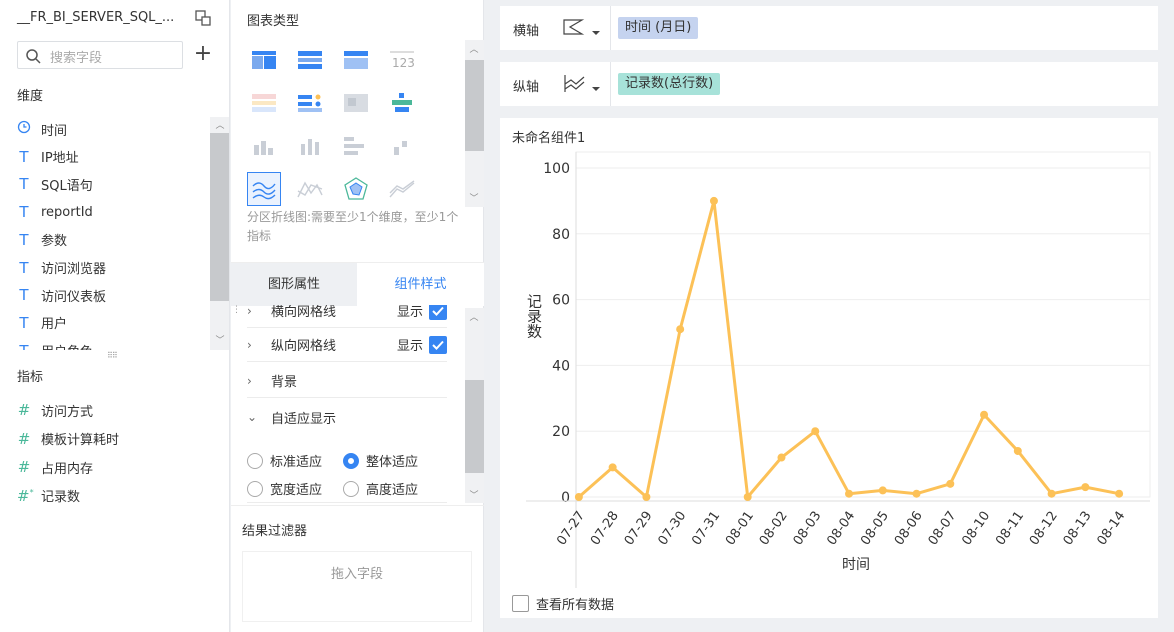 The height and width of the screenshot is (632, 1174). What do you see at coordinates (556, 169) in the screenshot?
I see `y-tick-label: 100` at bounding box center [556, 169].